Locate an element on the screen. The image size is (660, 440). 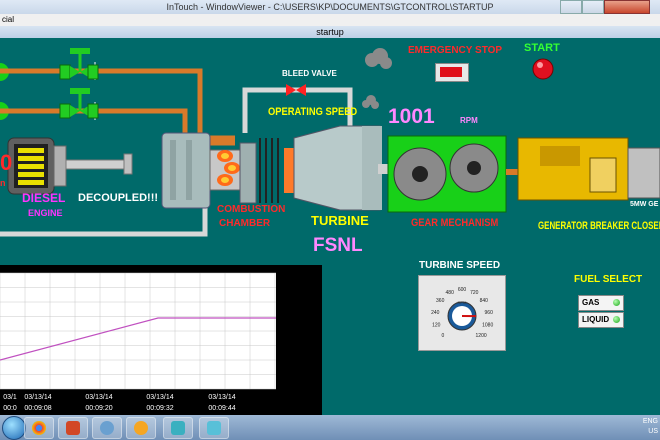
turbine-speed-gauge: 0 120 240 360 480 600 720 840 960 1080 1200 RPM is located at coordinates (462, 313).